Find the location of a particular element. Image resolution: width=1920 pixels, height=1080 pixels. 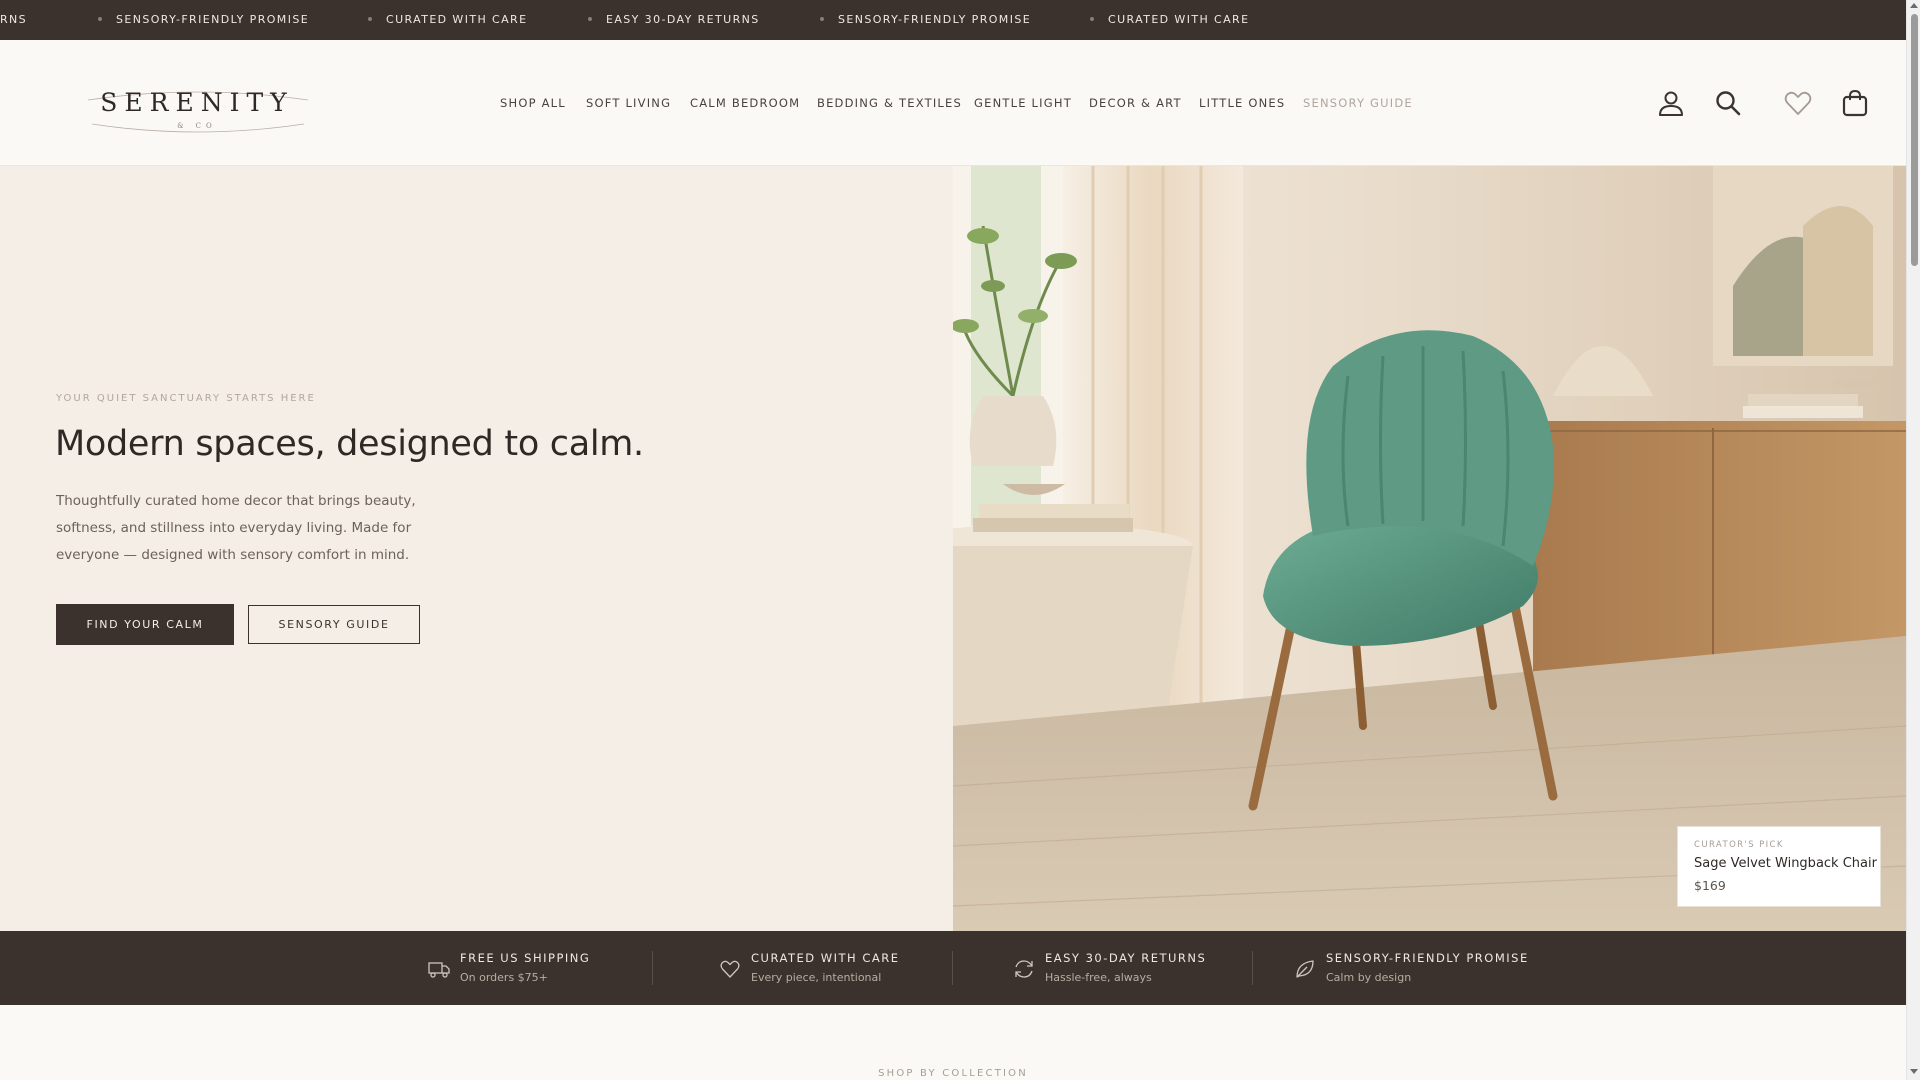

announcement-item: RNS is located at coordinates (13, 20).